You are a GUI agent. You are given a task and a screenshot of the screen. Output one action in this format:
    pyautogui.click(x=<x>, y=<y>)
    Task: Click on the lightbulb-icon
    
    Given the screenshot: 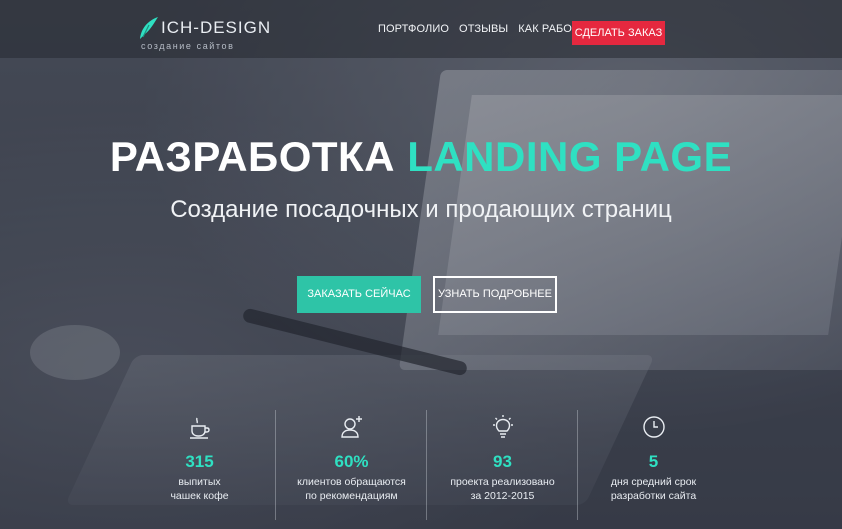 What is the action you would take?
    pyautogui.click(x=502, y=426)
    